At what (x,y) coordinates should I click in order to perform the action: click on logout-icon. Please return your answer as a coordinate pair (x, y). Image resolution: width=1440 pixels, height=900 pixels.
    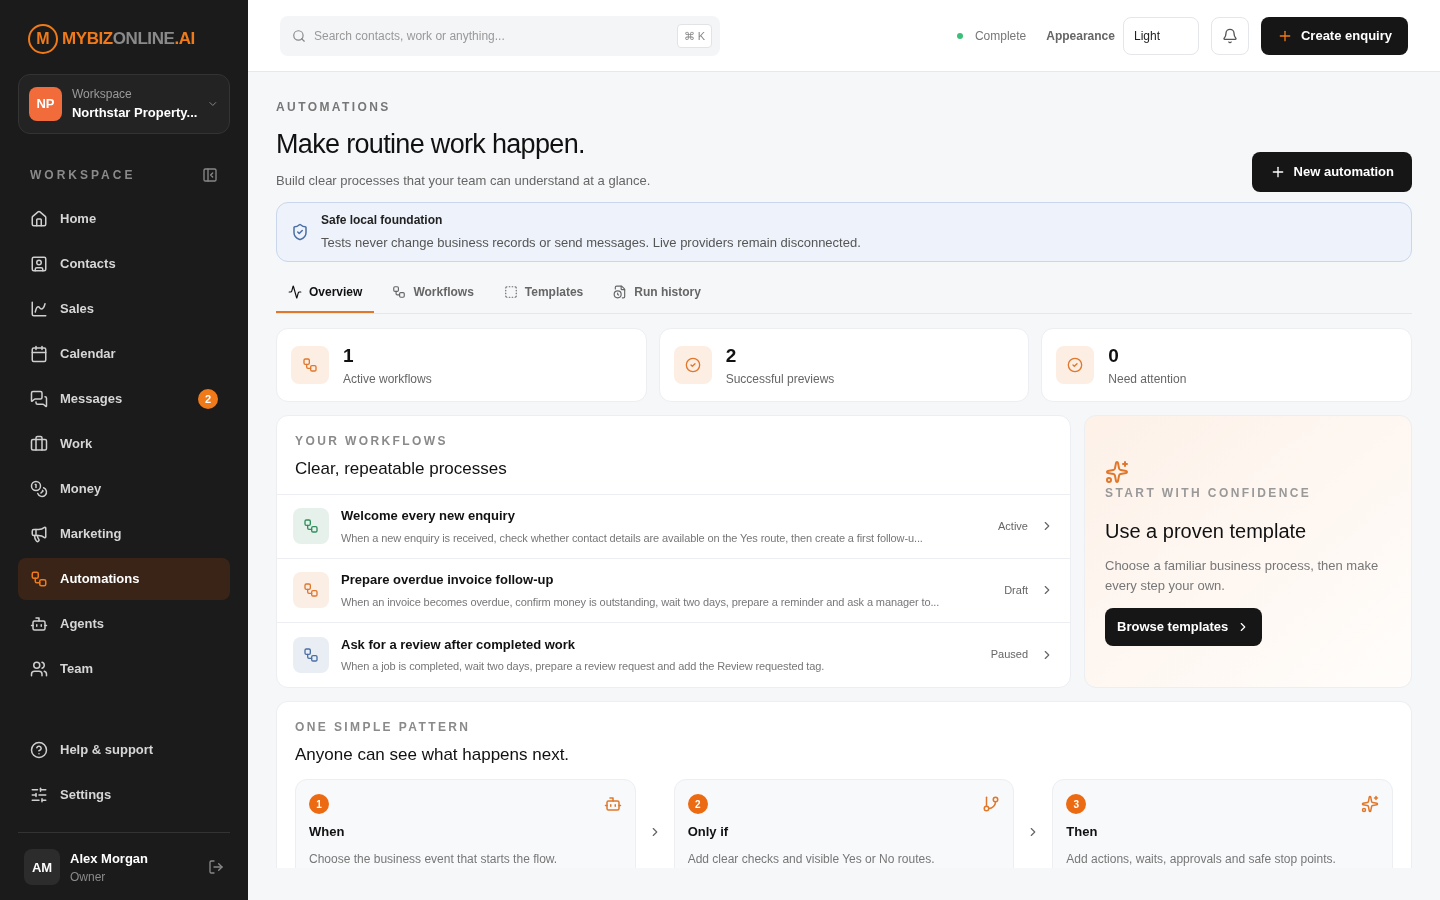
    Looking at the image, I should click on (216, 867).